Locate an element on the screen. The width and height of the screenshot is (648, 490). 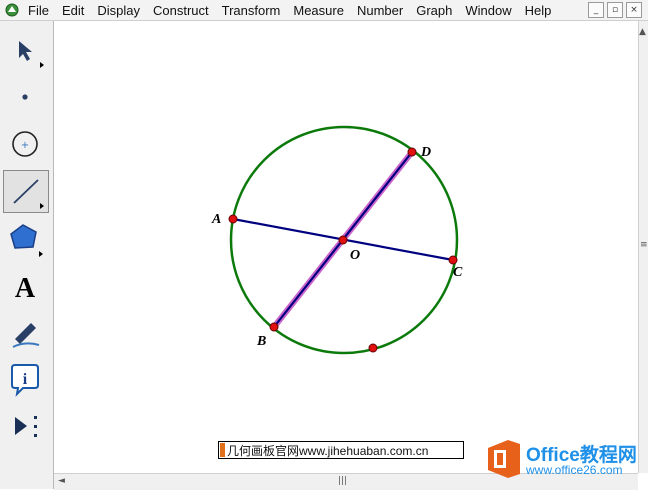
office-logo-icon is located at coordinates (504, 459).